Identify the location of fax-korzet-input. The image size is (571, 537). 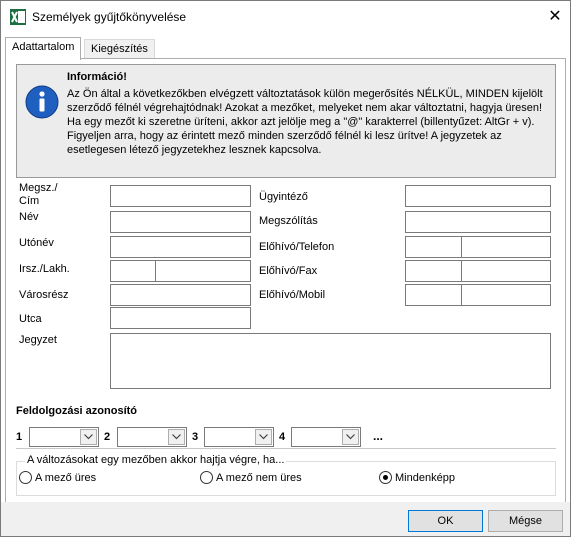
(433, 271).